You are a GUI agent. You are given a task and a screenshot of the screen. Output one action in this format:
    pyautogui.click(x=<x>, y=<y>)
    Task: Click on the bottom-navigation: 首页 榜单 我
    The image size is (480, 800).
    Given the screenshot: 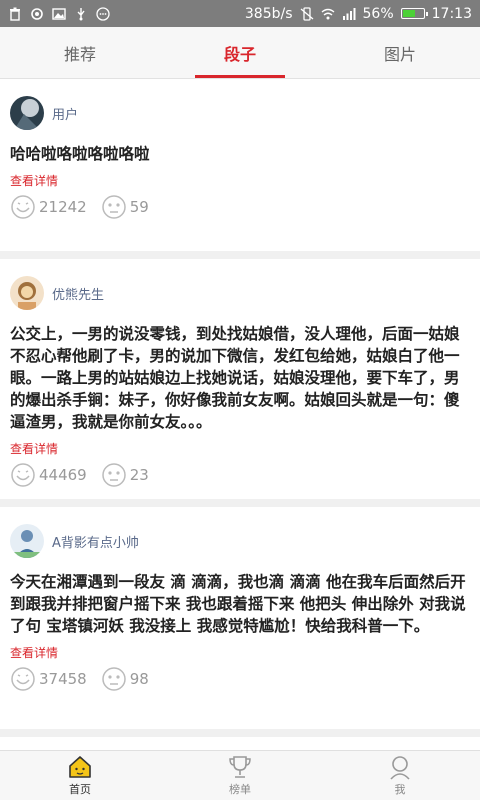 What is the action you would take?
    pyautogui.click(x=240, y=775)
    